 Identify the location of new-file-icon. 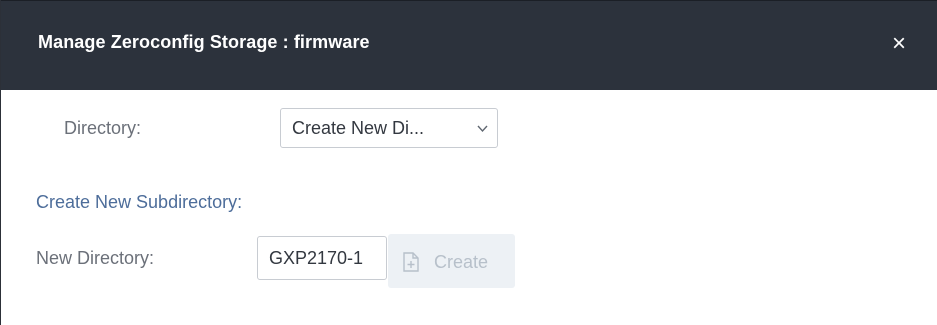
(411, 262).